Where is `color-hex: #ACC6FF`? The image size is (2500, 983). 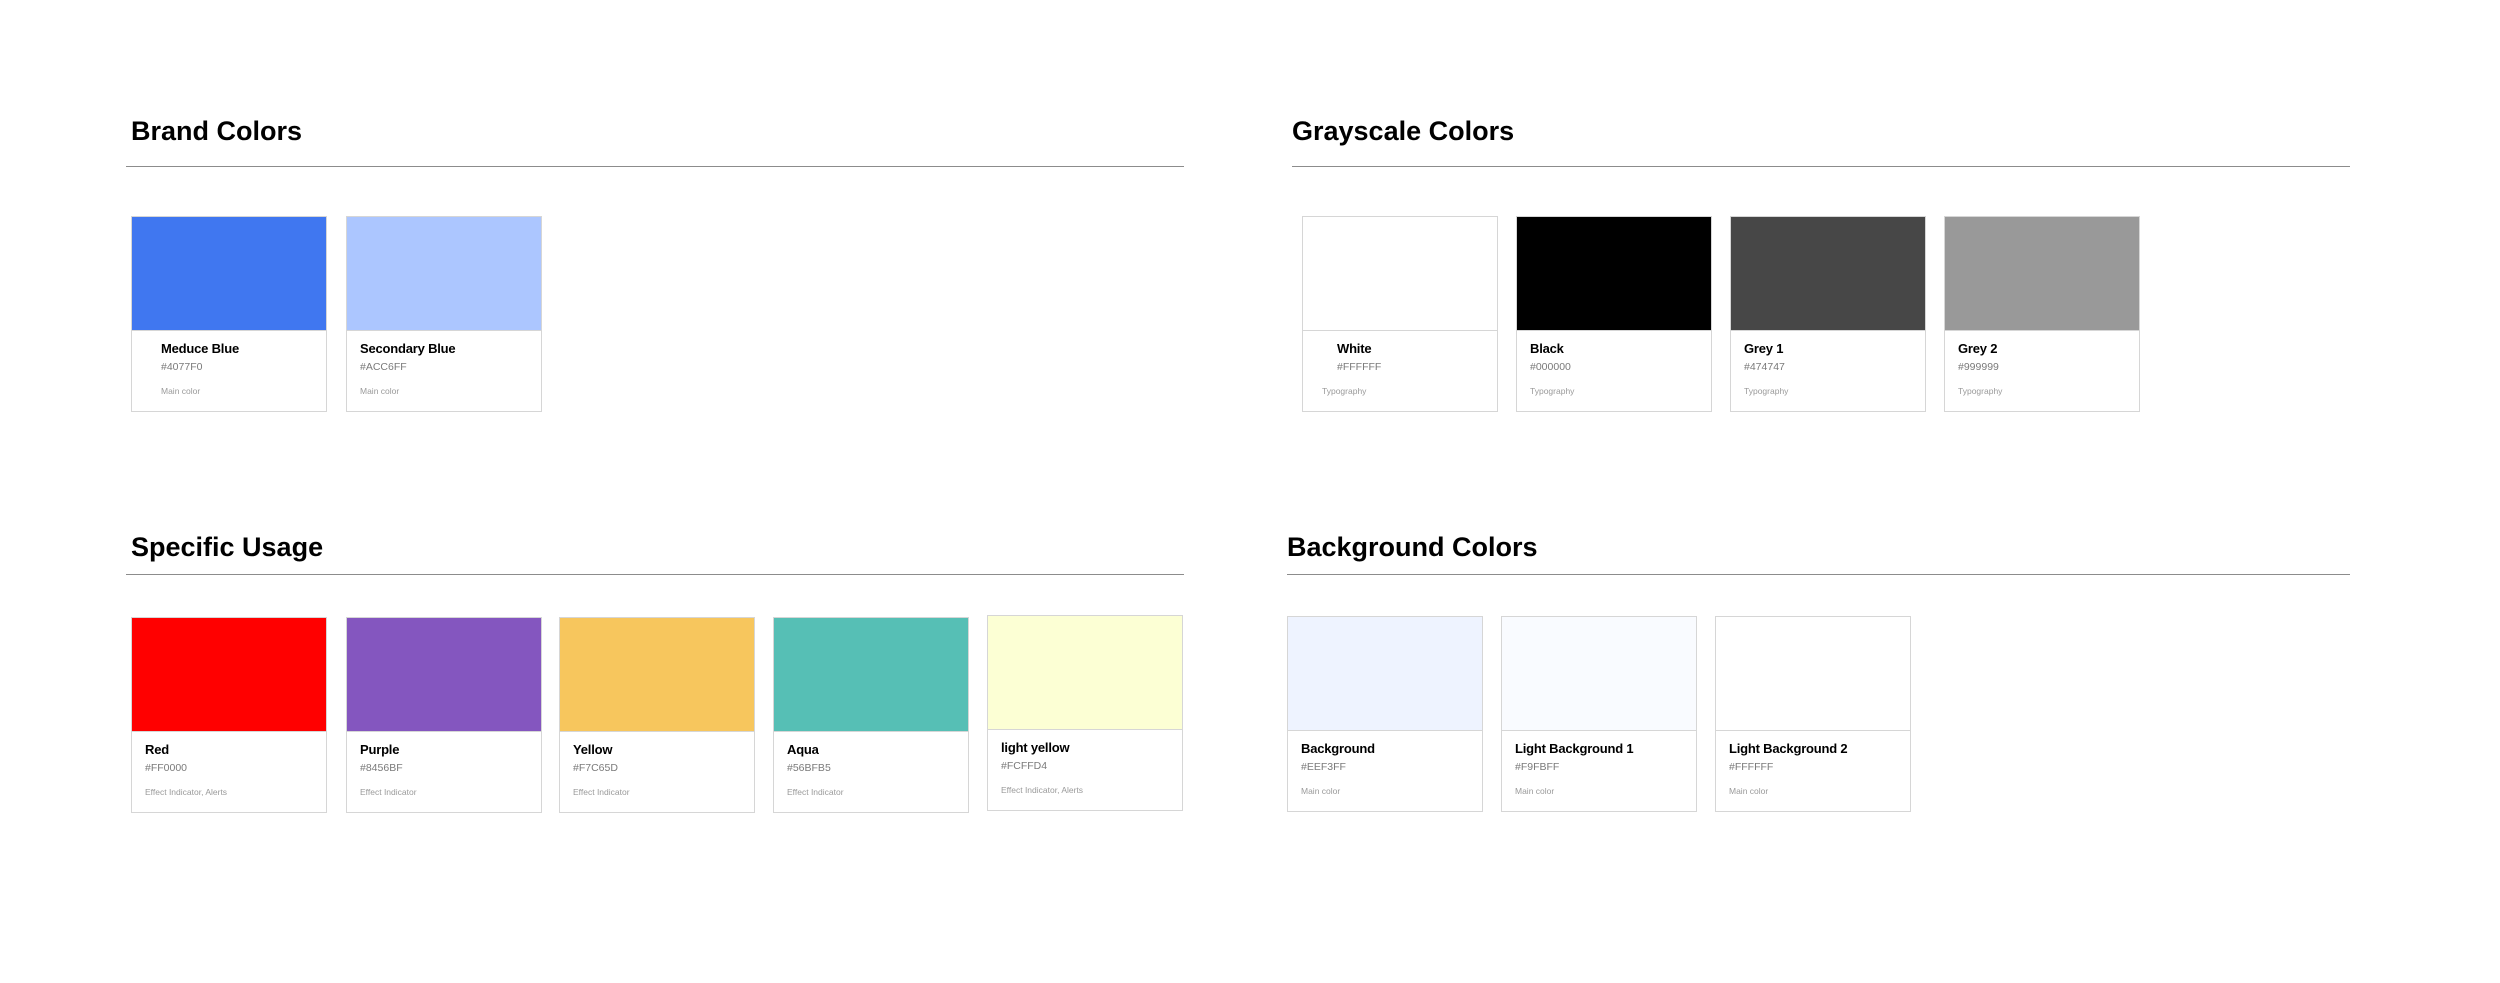
color-hex: #ACC6FF is located at coordinates (383, 367).